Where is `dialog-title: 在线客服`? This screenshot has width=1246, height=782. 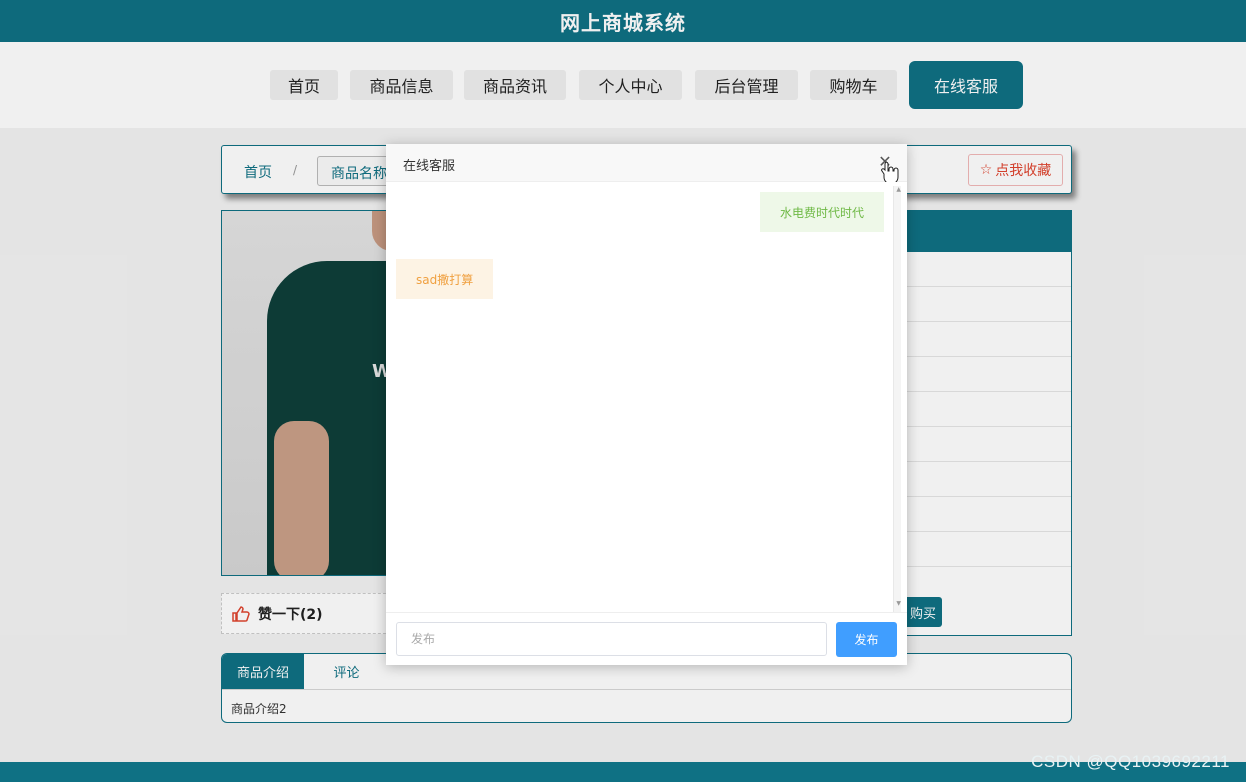 dialog-title: 在线客服 is located at coordinates (429, 166).